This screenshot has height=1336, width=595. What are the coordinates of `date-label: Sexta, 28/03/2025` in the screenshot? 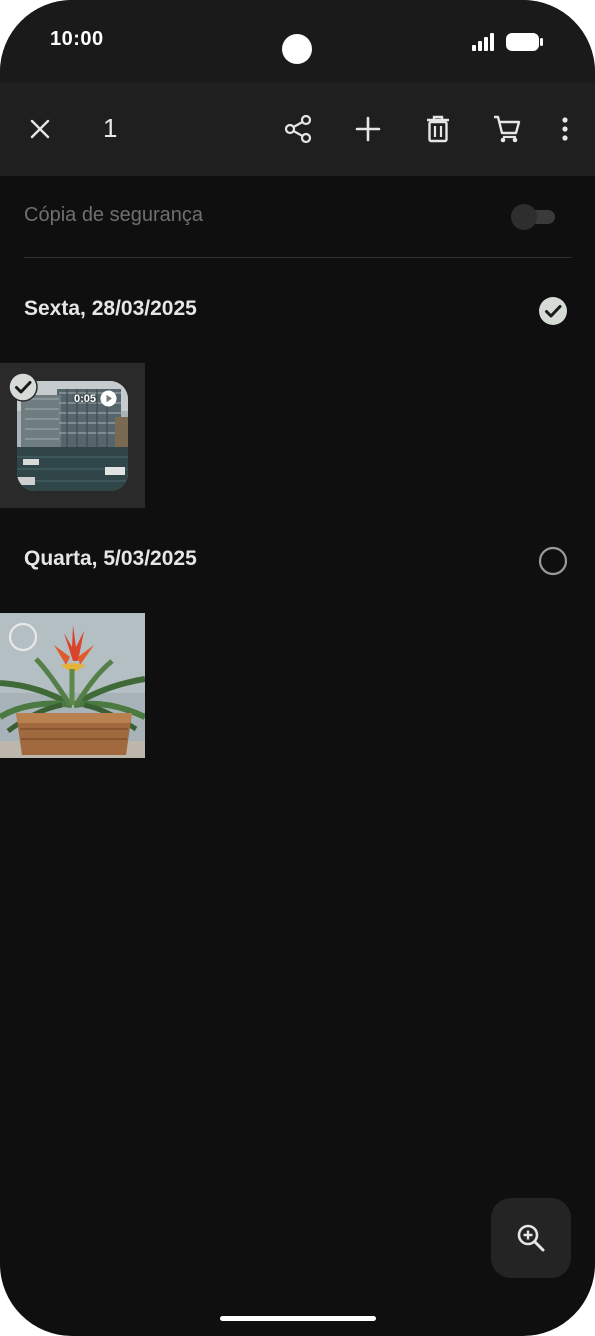 It's located at (110, 308).